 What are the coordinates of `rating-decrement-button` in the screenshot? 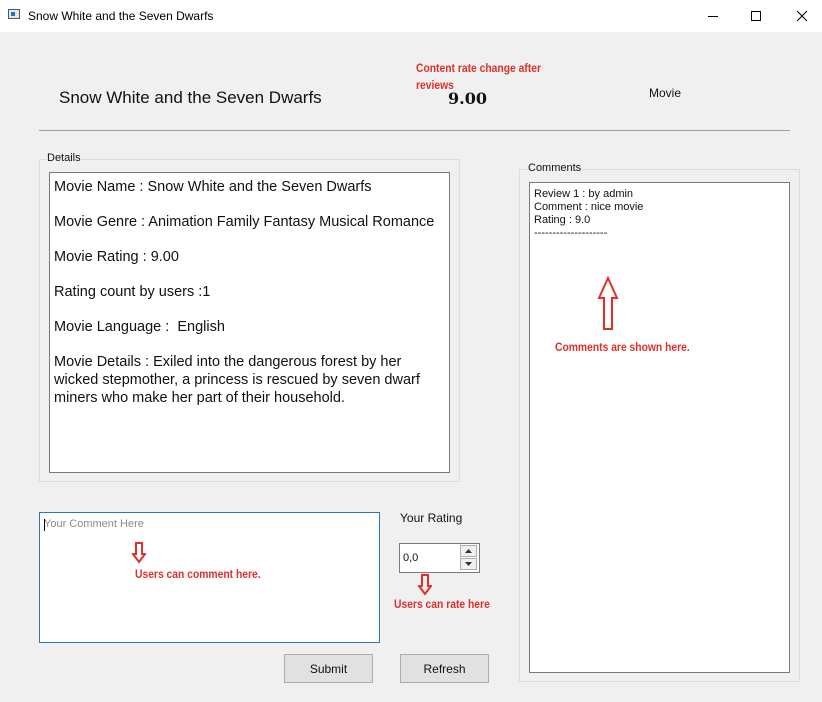 It's located at (468, 564).